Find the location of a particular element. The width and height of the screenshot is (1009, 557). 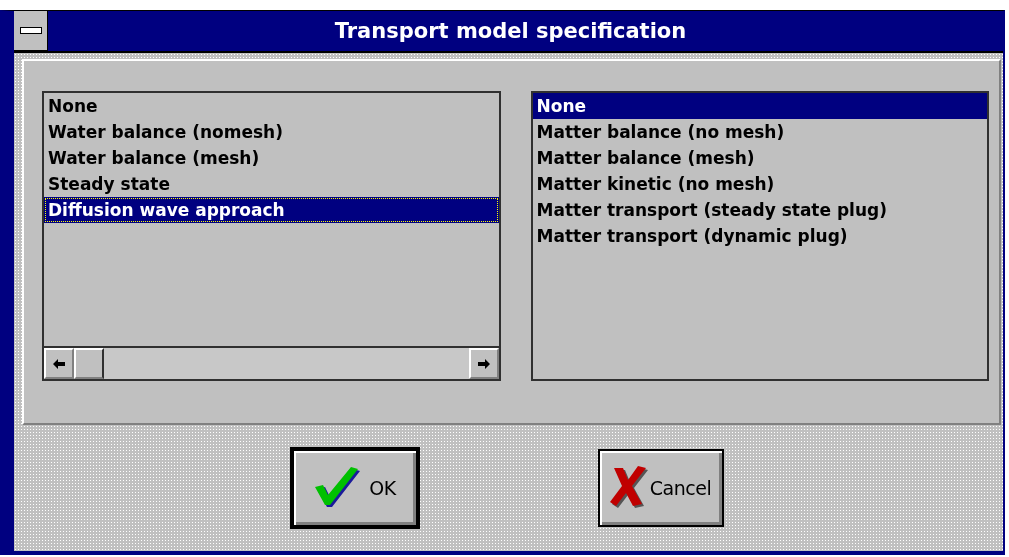

scroll-thumb is located at coordinates (89, 363).